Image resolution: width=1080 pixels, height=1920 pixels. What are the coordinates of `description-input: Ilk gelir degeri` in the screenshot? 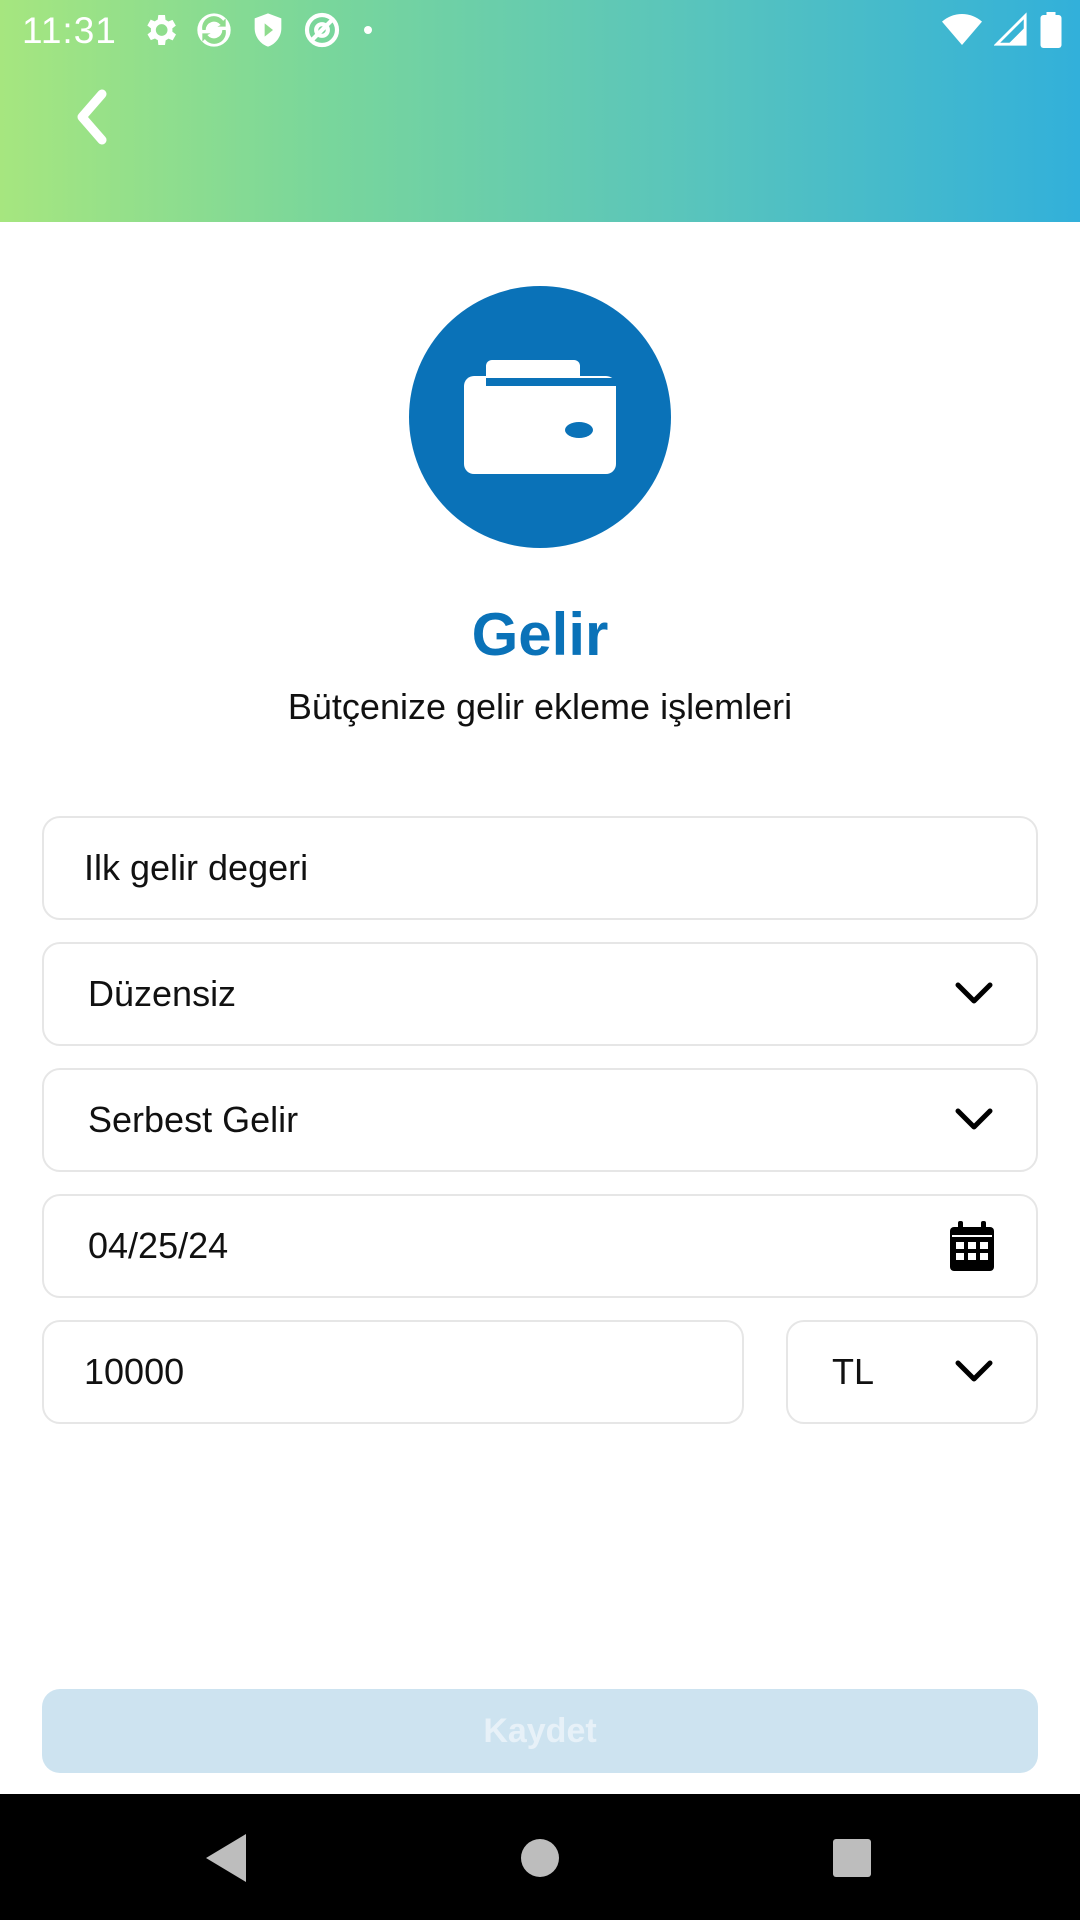 It's located at (540, 868).